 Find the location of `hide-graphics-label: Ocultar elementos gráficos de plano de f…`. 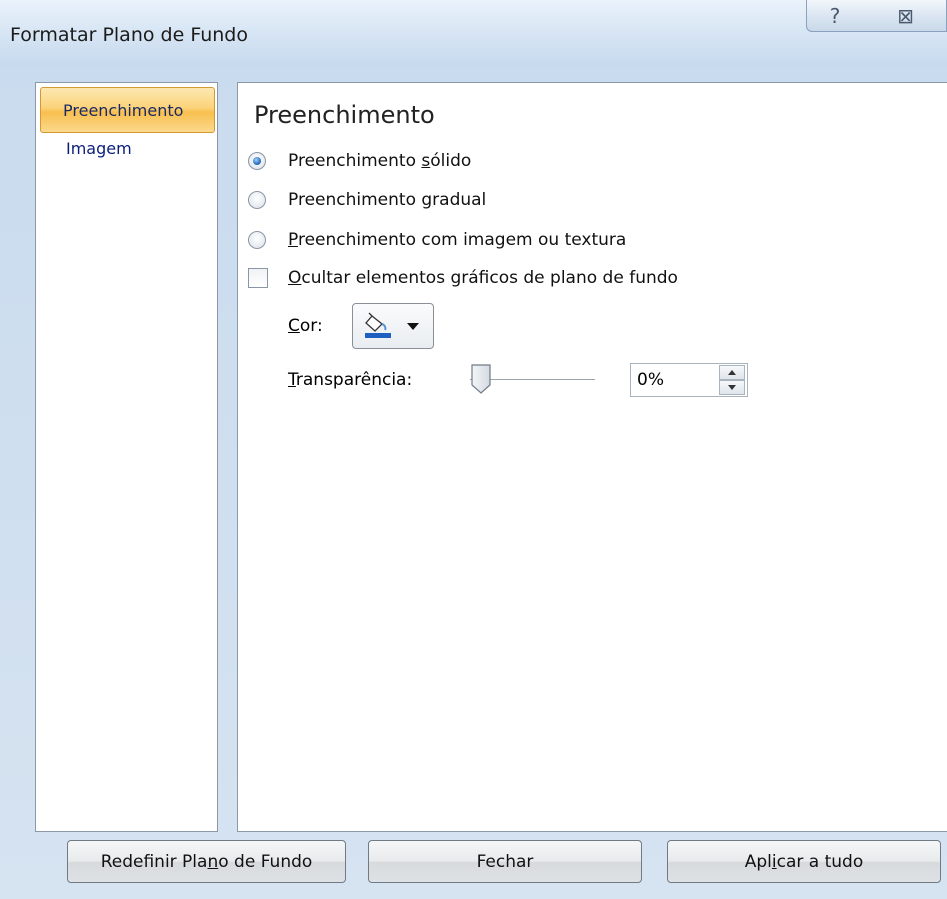

hide-graphics-label: Ocultar elementos gráficos de plano de f… is located at coordinates (483, 278).